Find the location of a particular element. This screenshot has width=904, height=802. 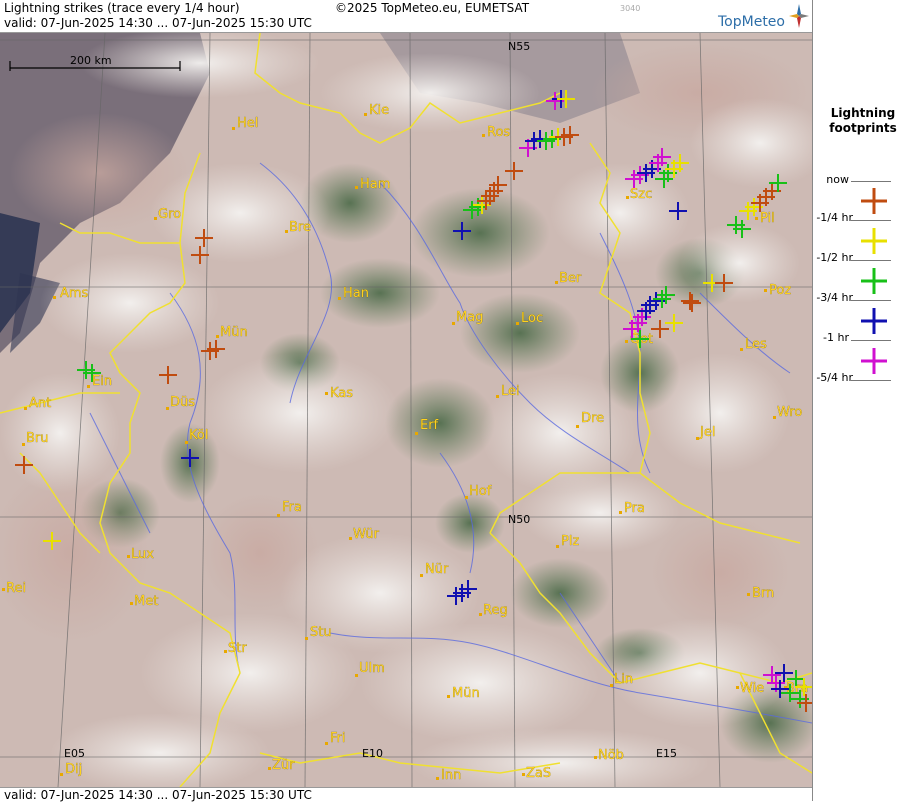

city: Dre is located at coordinates (590, 419).